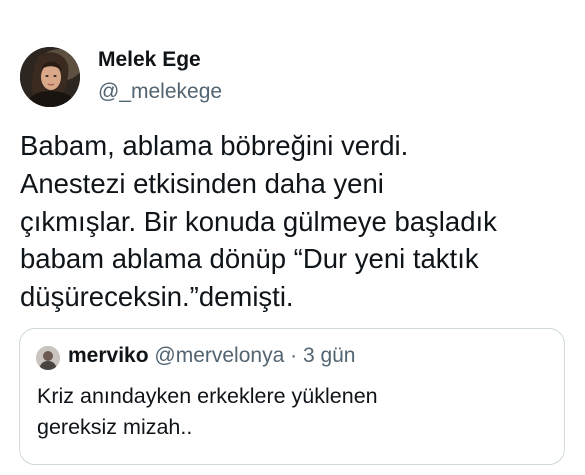  I want to click on tweet-text-line: Babam, ablama böbreğini verdi., so click(214, 145).